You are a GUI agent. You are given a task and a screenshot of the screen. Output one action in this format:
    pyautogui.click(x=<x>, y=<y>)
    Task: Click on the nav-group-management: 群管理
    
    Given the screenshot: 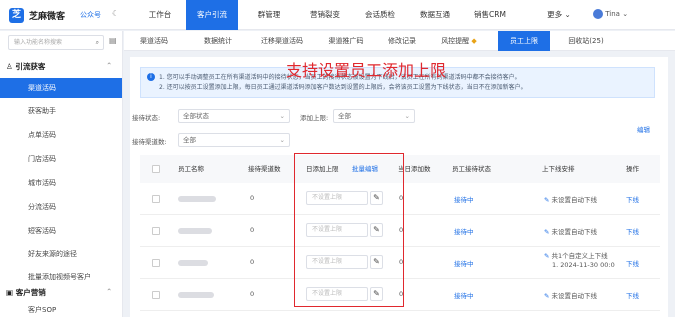 What is the action you would take?
    pyautogui.click(x=269, y=15)
    